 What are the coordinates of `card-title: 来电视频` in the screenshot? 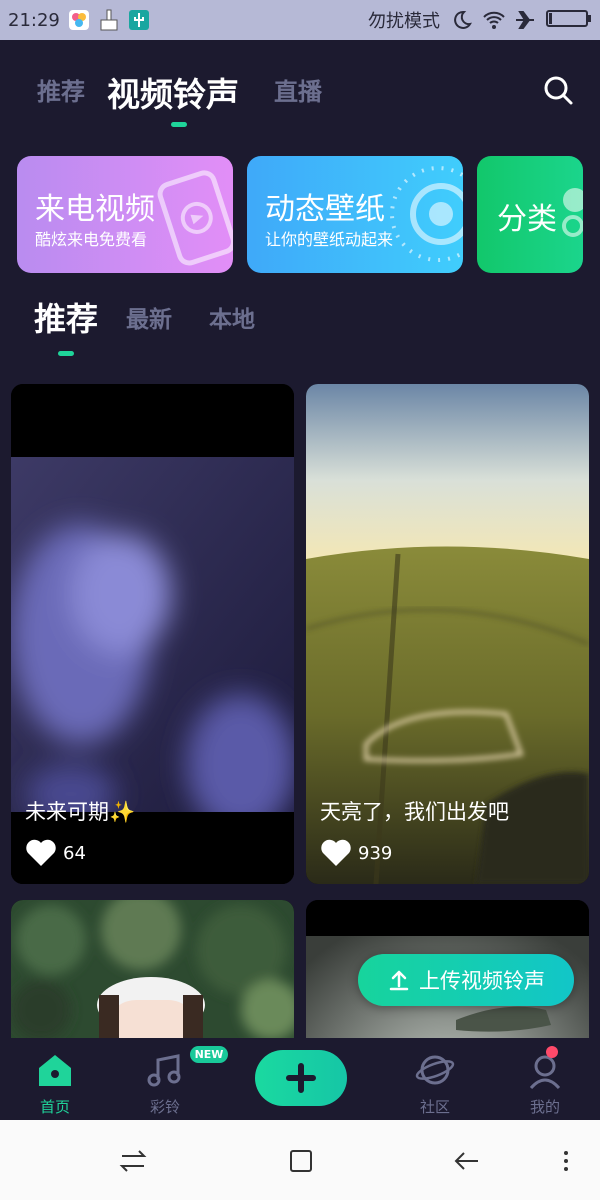 It's located at (95, 209).